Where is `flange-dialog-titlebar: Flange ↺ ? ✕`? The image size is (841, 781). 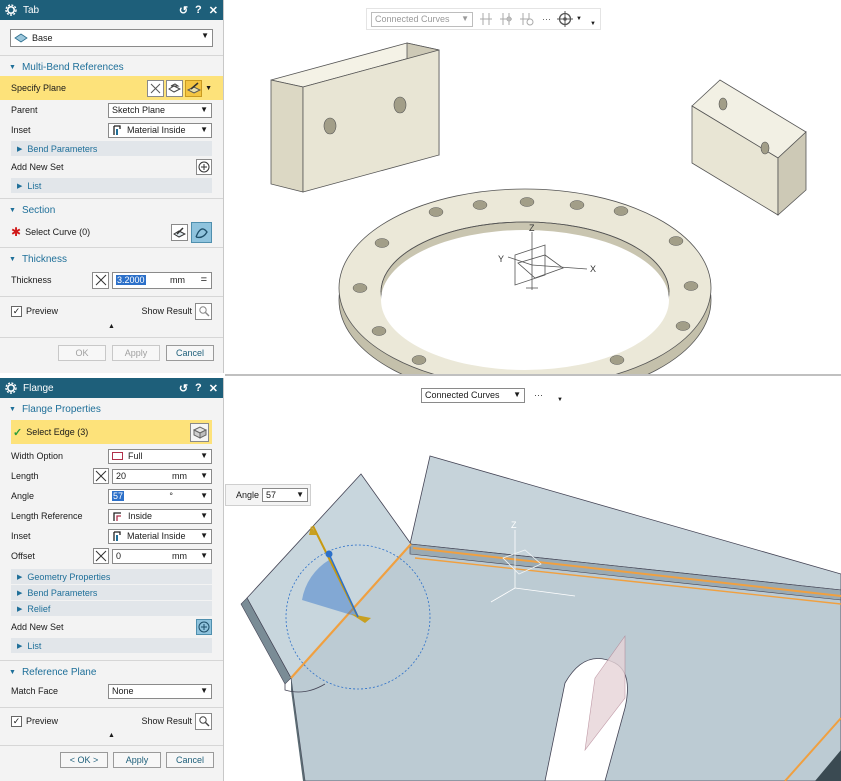
flange-dialog-titlebar: Flange ↺ ? ✕ is located at coordinates (111, 388).